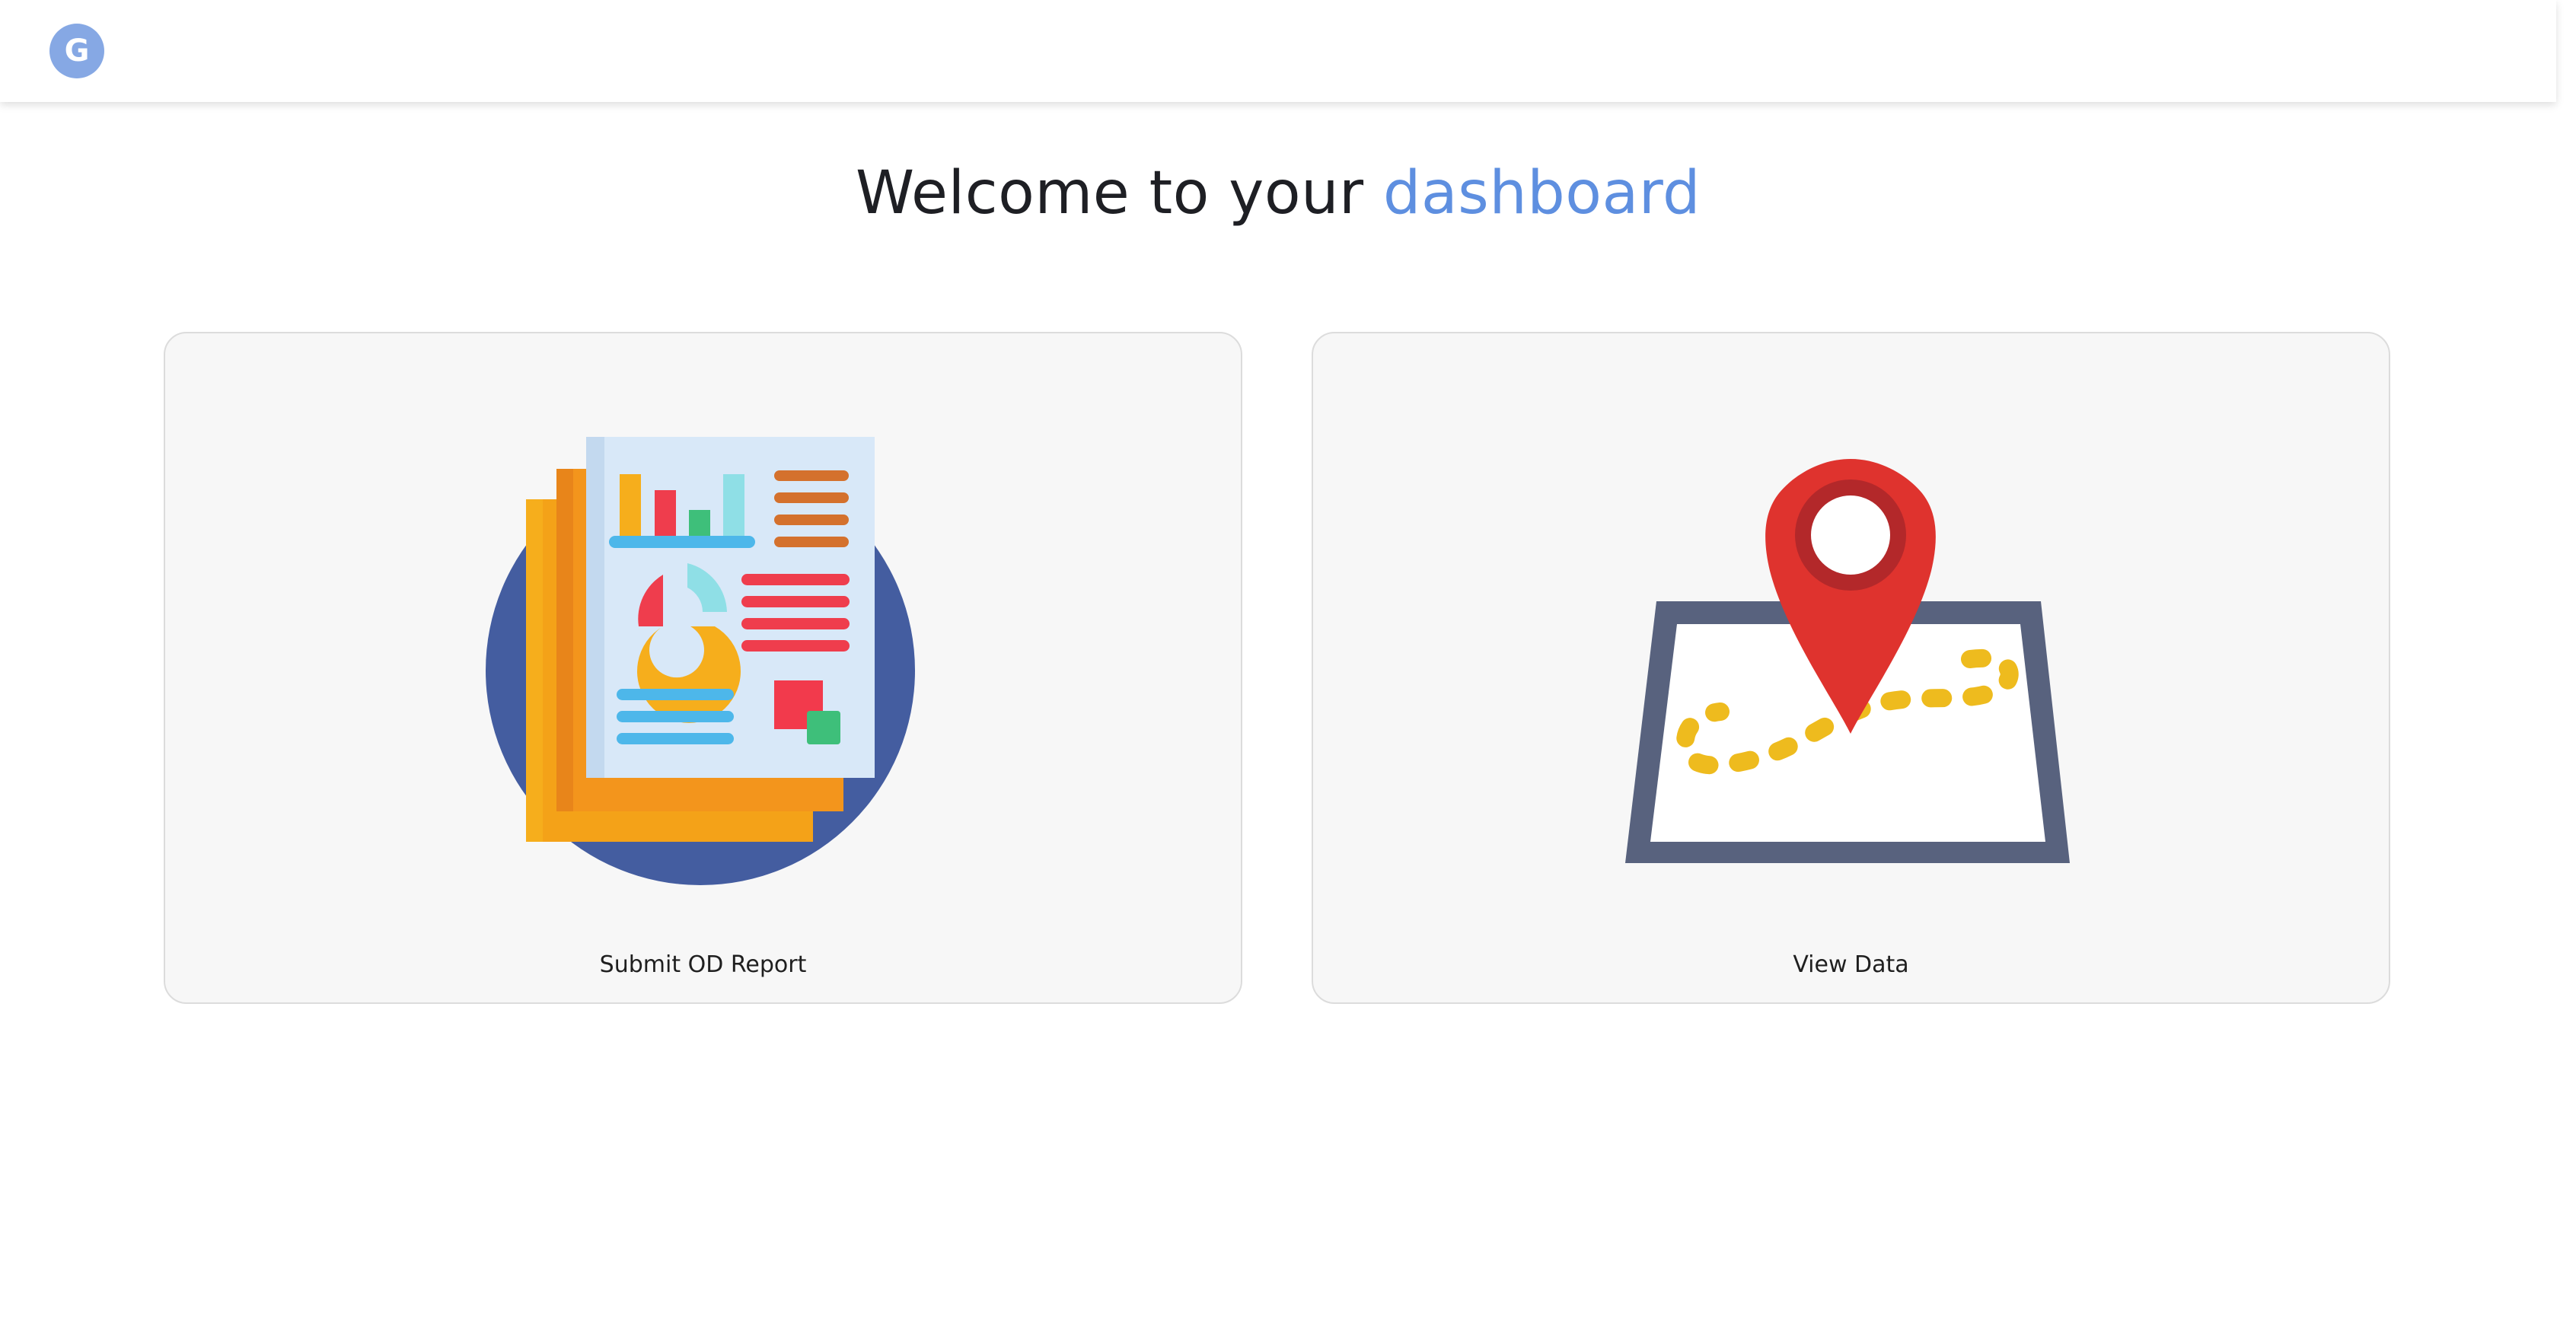  Describe the element at coordinates (703, 965) in the screenshot. I see `submit-od-report-label: Submit OD Report` at that location.